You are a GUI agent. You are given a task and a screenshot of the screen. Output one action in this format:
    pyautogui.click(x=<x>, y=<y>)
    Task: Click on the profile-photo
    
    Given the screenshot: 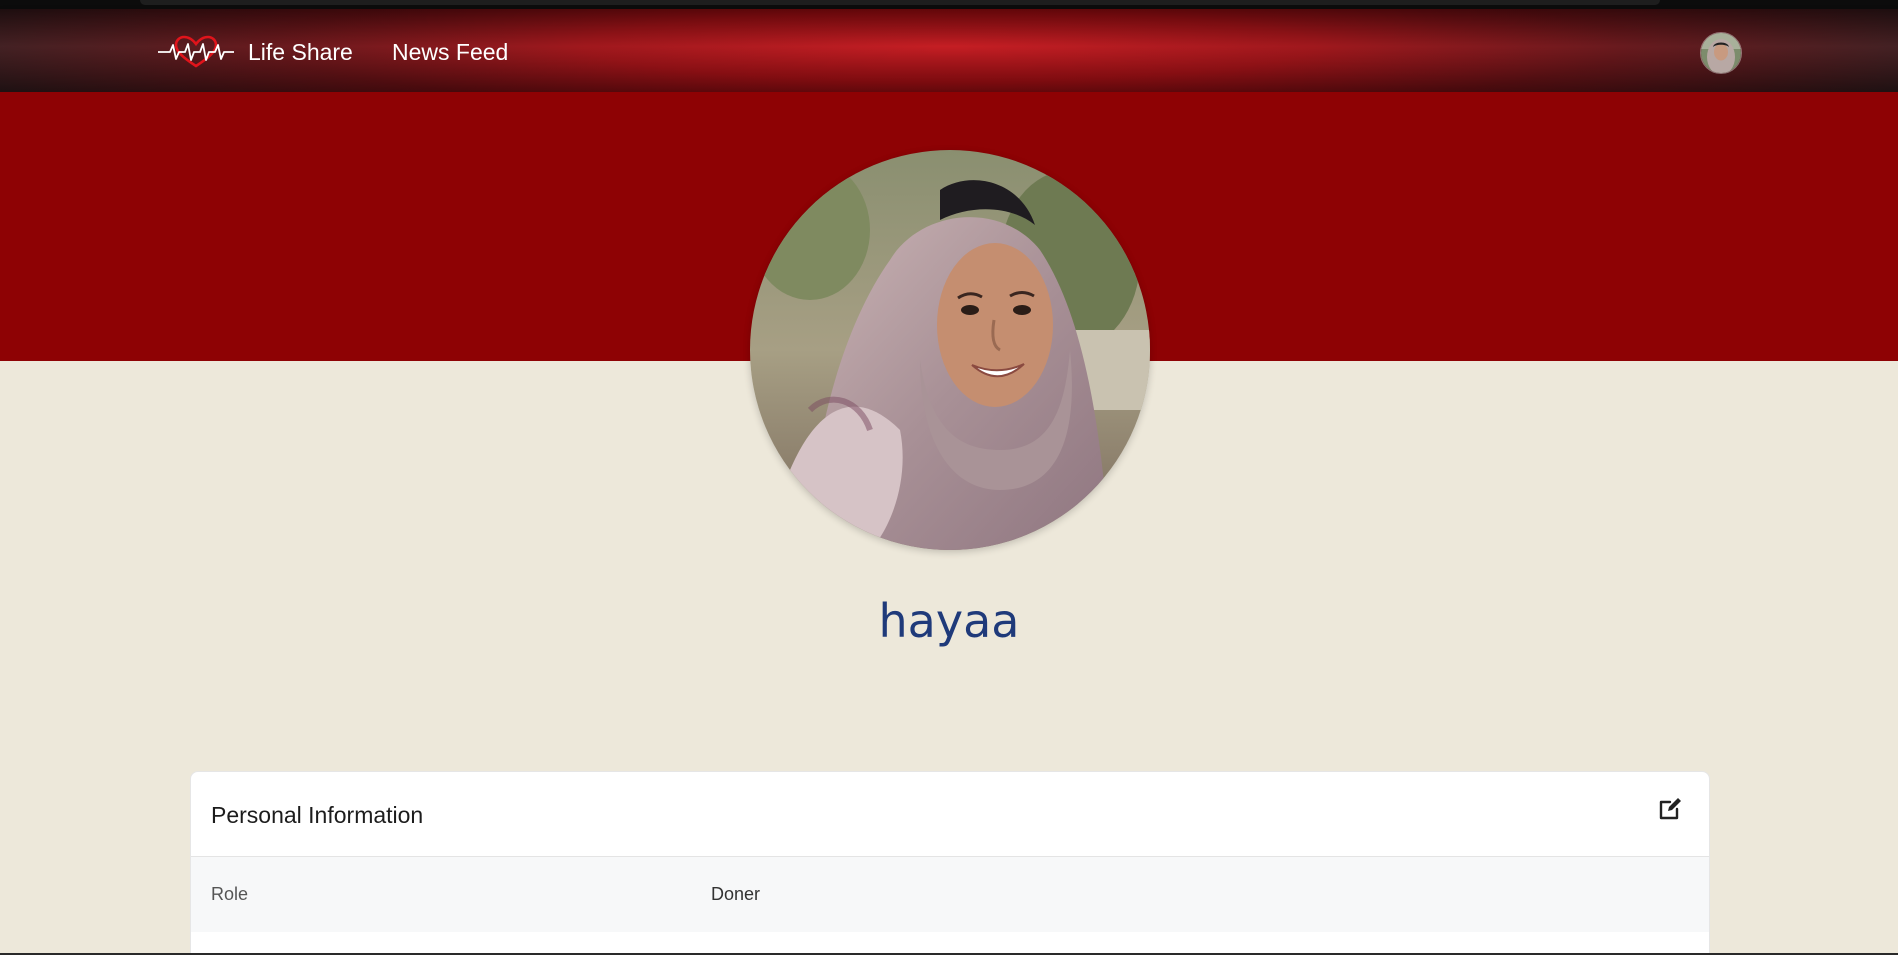 What is the action you would take?
    pyautogui.click(x=950, y=350)
    